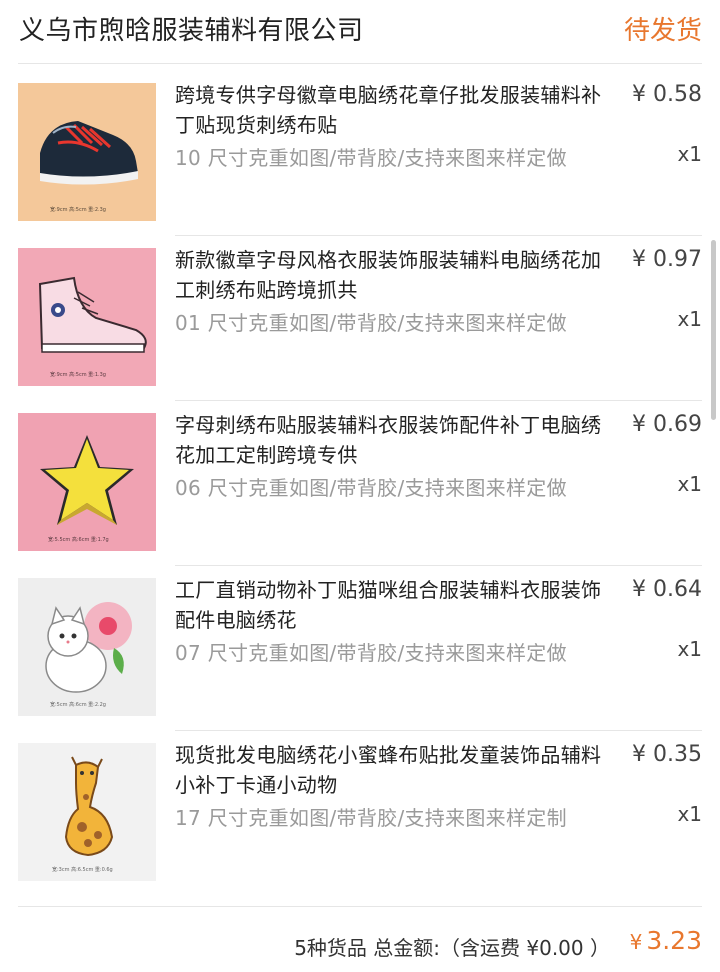 The width and height of the screenshot is (720, 972). Describe the element at coordinates (78, 704) in the screenshot. I see `thumb-caption: 宽:5cm 高:6cm 重:2.2g` at that location.